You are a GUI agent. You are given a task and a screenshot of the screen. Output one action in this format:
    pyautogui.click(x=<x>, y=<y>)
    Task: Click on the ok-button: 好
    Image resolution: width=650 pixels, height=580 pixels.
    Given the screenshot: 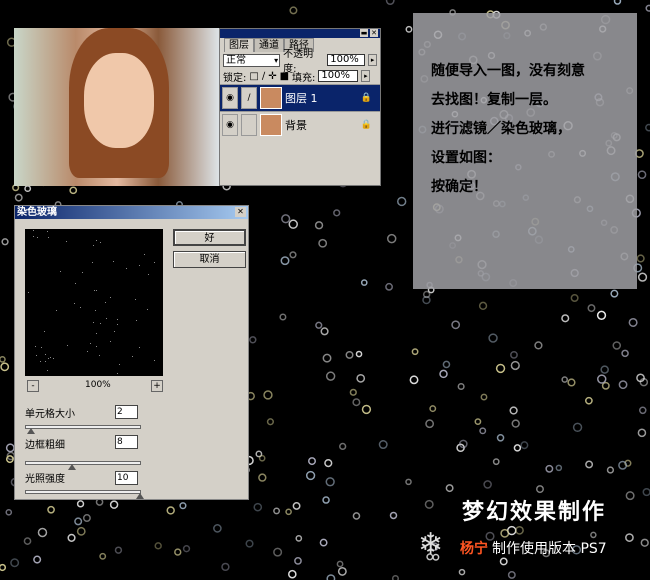 What is the action you would take?
    pyautogui.click(x=209, y=237)
    